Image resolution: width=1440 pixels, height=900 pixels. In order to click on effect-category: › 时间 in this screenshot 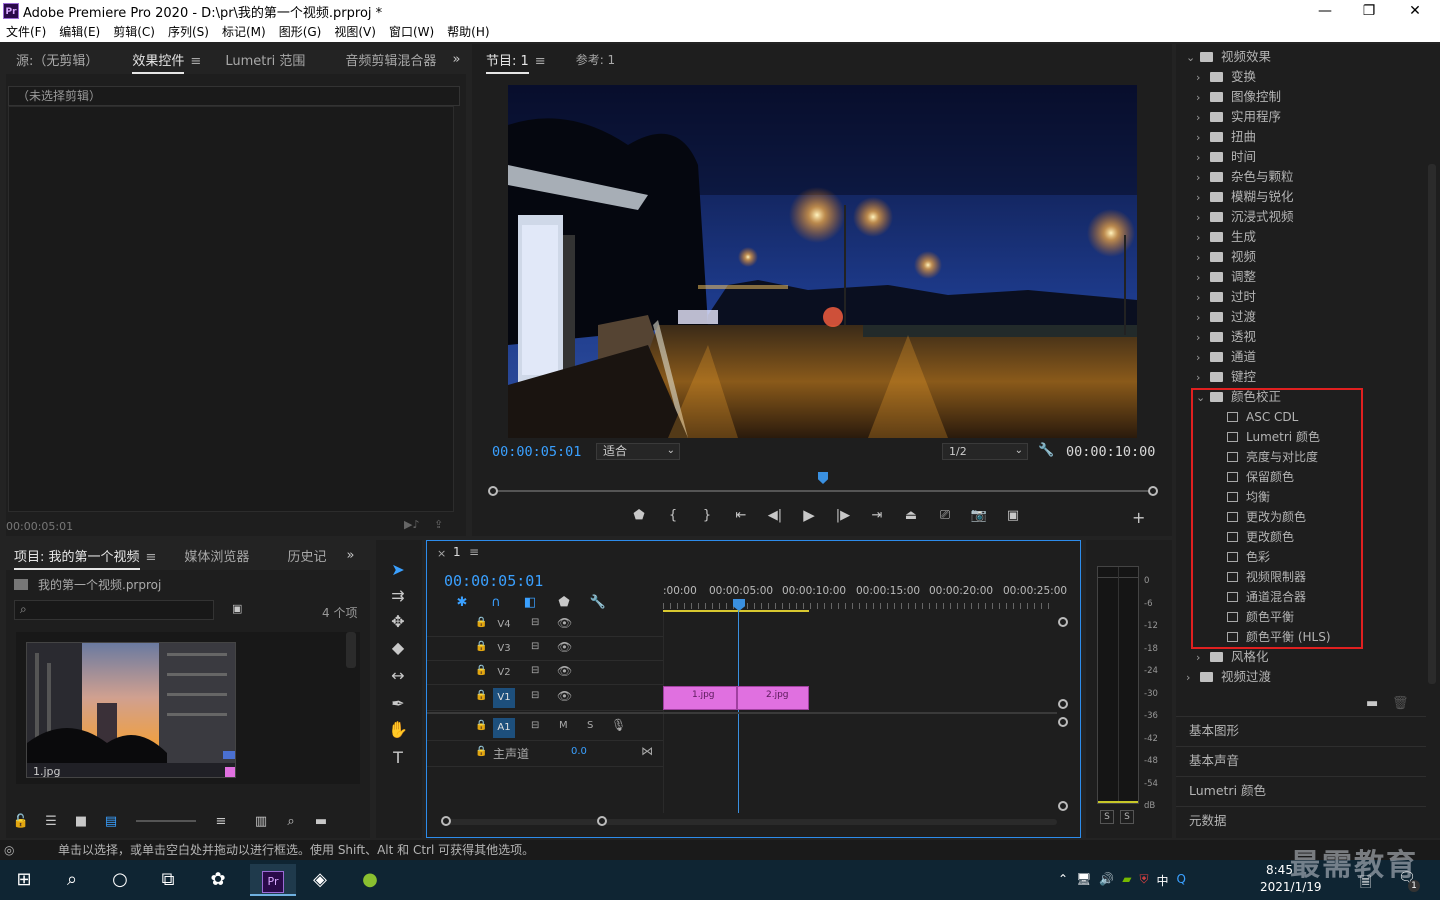, I will do `click(1226, 157)`.